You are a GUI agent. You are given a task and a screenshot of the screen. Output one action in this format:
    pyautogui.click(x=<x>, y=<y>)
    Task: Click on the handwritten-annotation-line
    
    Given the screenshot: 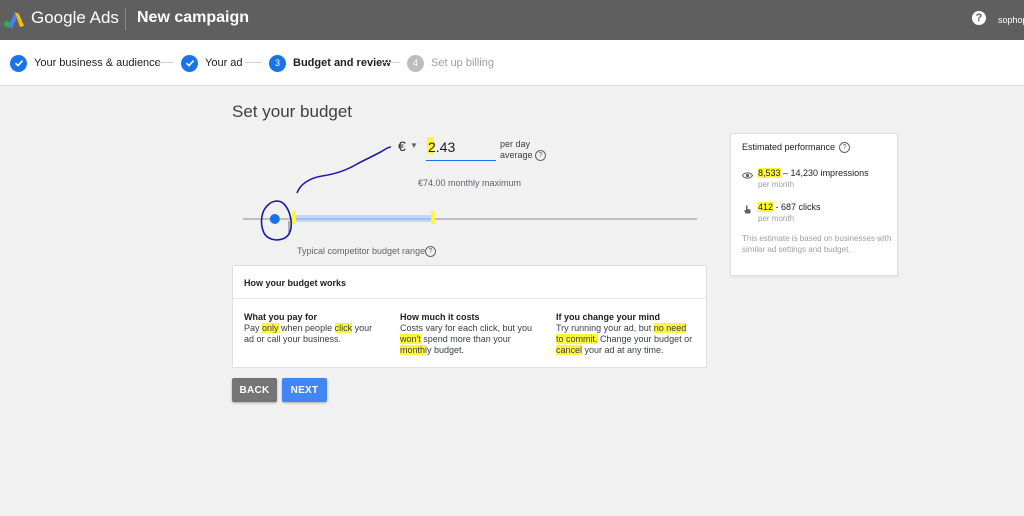 What is the action you would take?
    pyautogui.click(x=344, y=170)
    